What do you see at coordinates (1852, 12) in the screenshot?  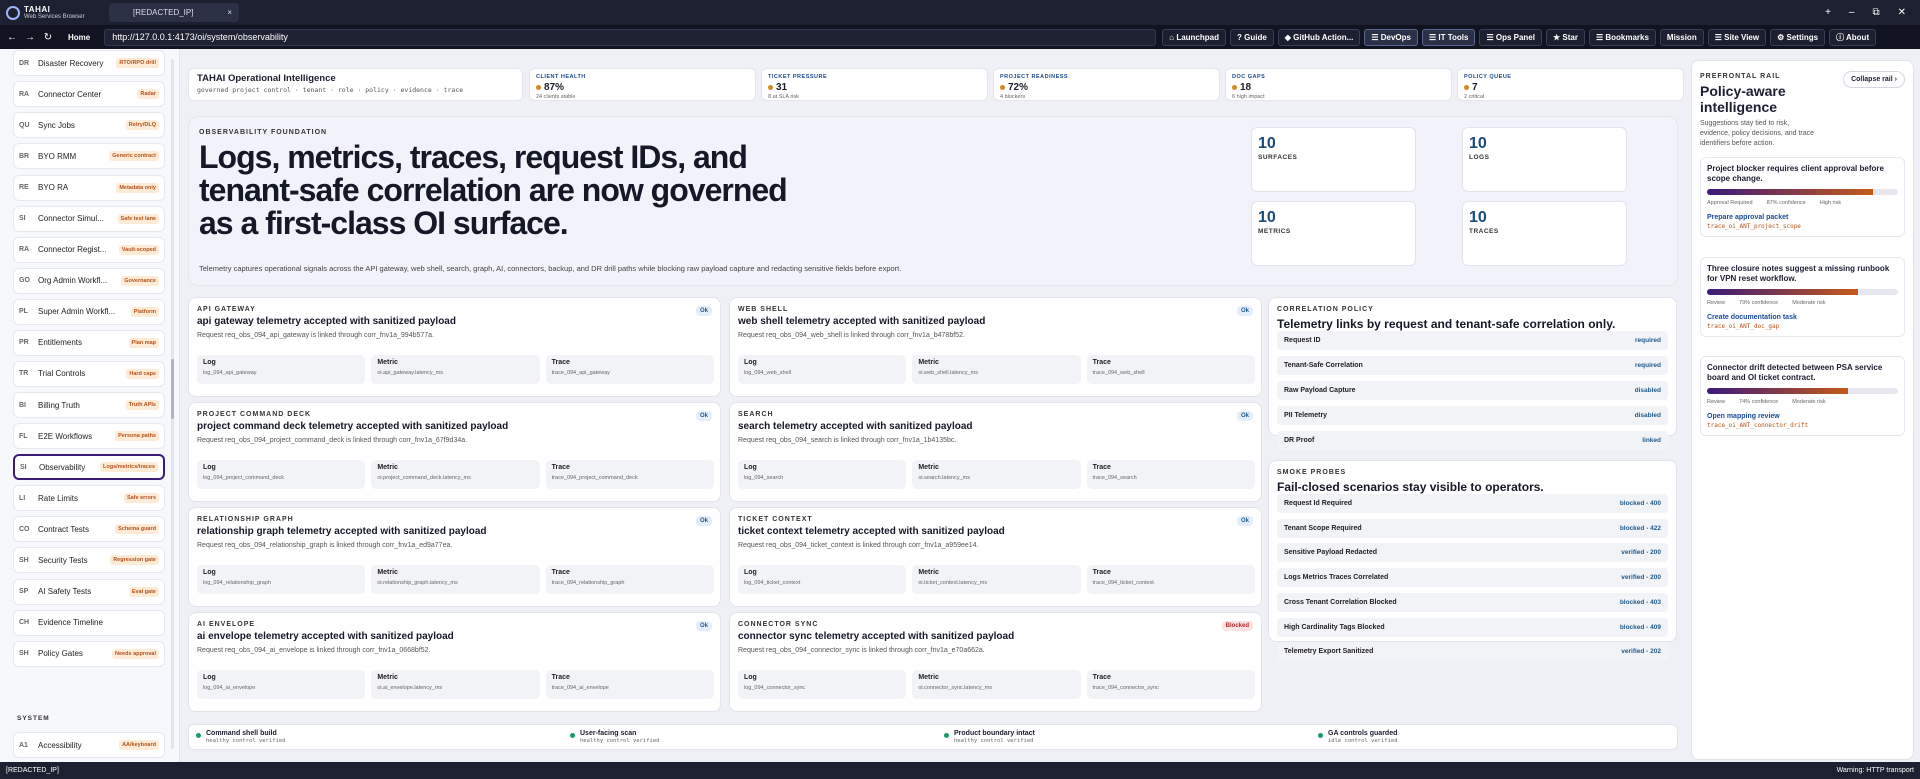 I see `minimize-icon: –` at bounding box center [1852, 12].